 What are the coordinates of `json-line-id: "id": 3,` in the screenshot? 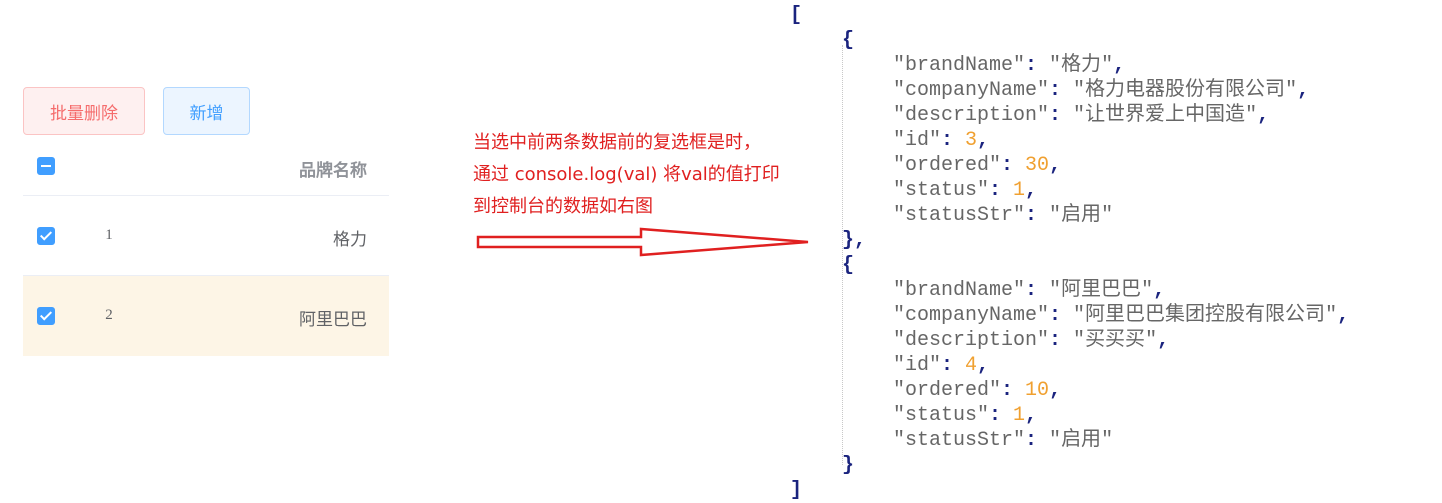 It's located at (941, 140).